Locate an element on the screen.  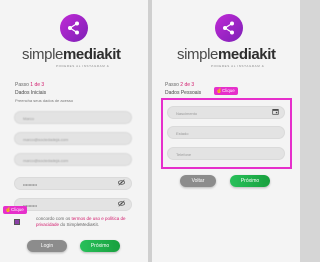
step-indicator: Passo 1 de 3 is located at coordinates (30, 85).